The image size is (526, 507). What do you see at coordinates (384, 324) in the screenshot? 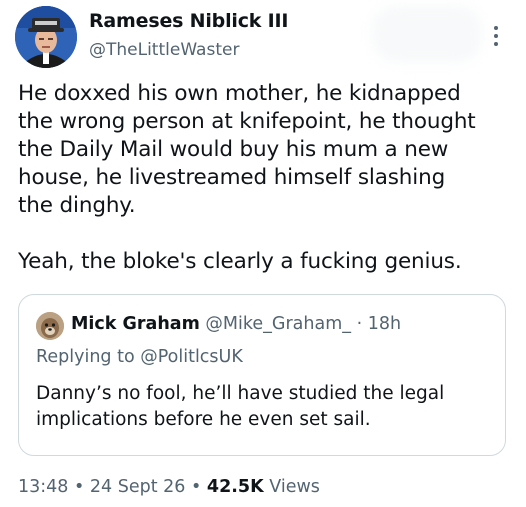
I see `quote-timestamp: 18h` at bounding box center [384, 324].